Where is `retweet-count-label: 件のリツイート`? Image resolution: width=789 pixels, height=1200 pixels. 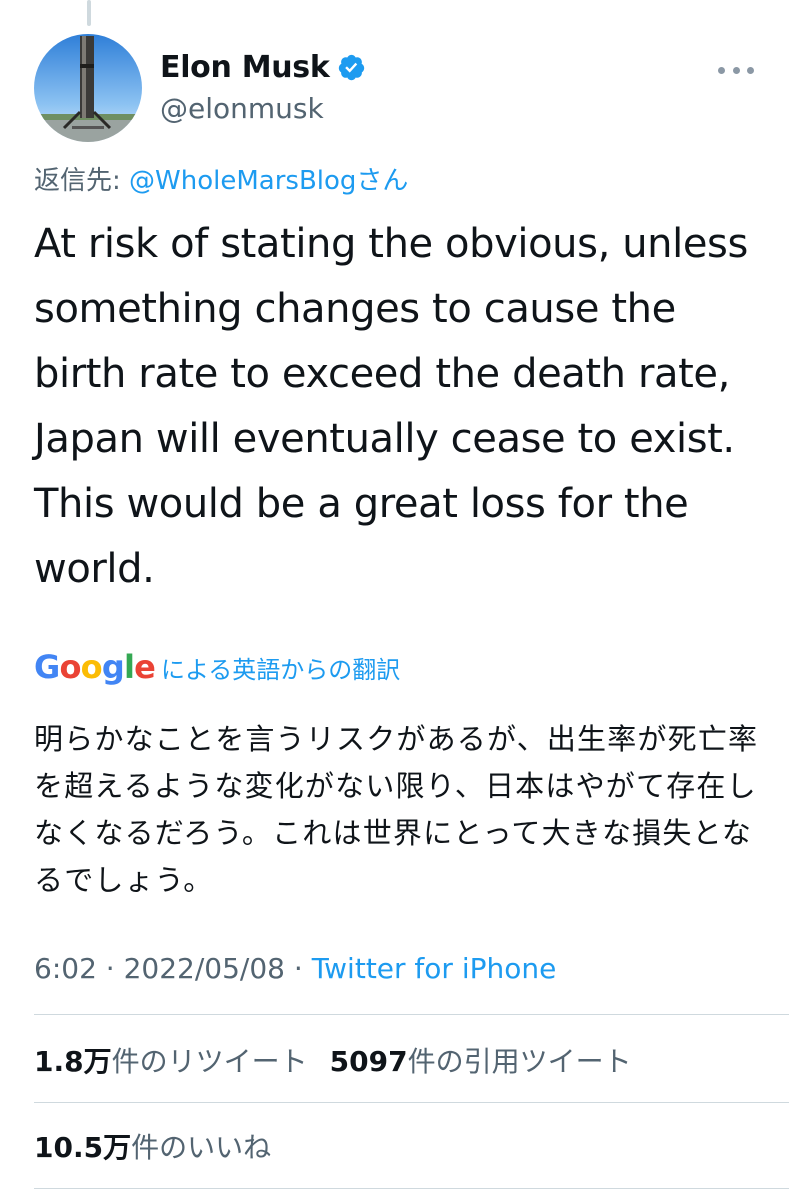
retweet-count-label: 件のリツイート is located at coordinates (209, 1061).